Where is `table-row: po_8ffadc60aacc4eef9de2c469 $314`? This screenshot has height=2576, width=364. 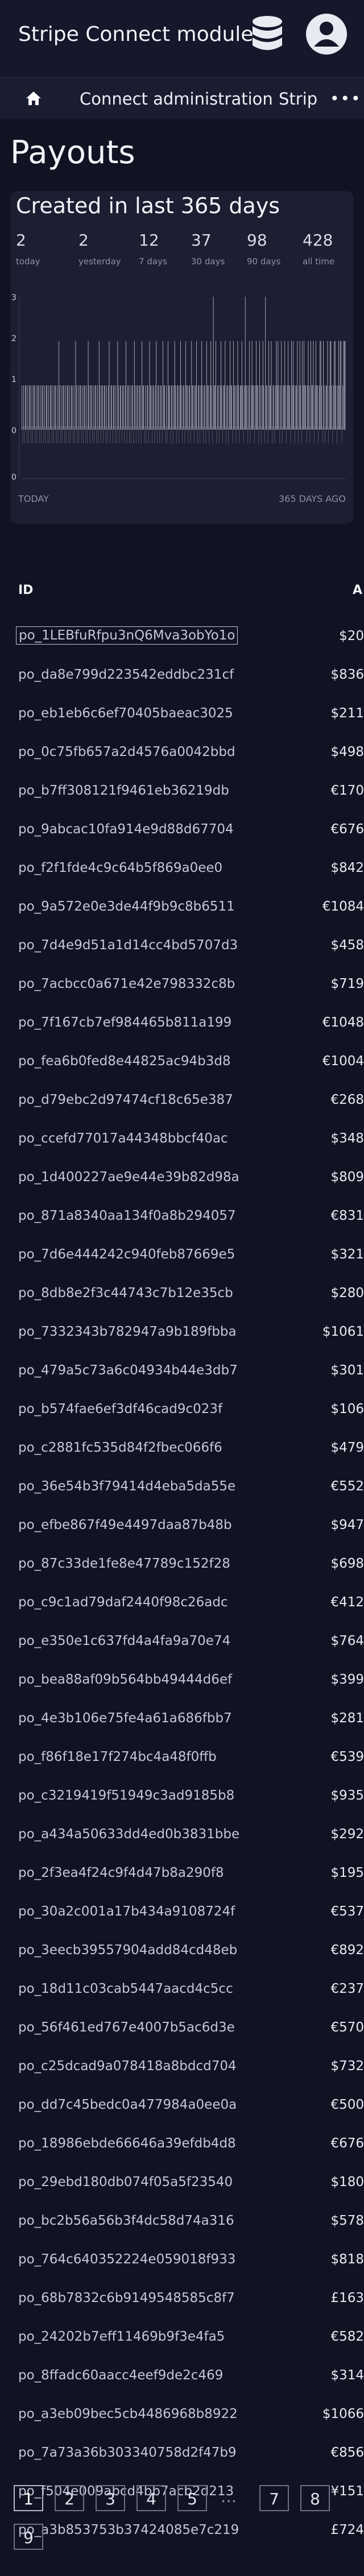
table-row: po_8ffadc60aacc4eef9de2c469 $314 is located at coordinates (182, 2375).